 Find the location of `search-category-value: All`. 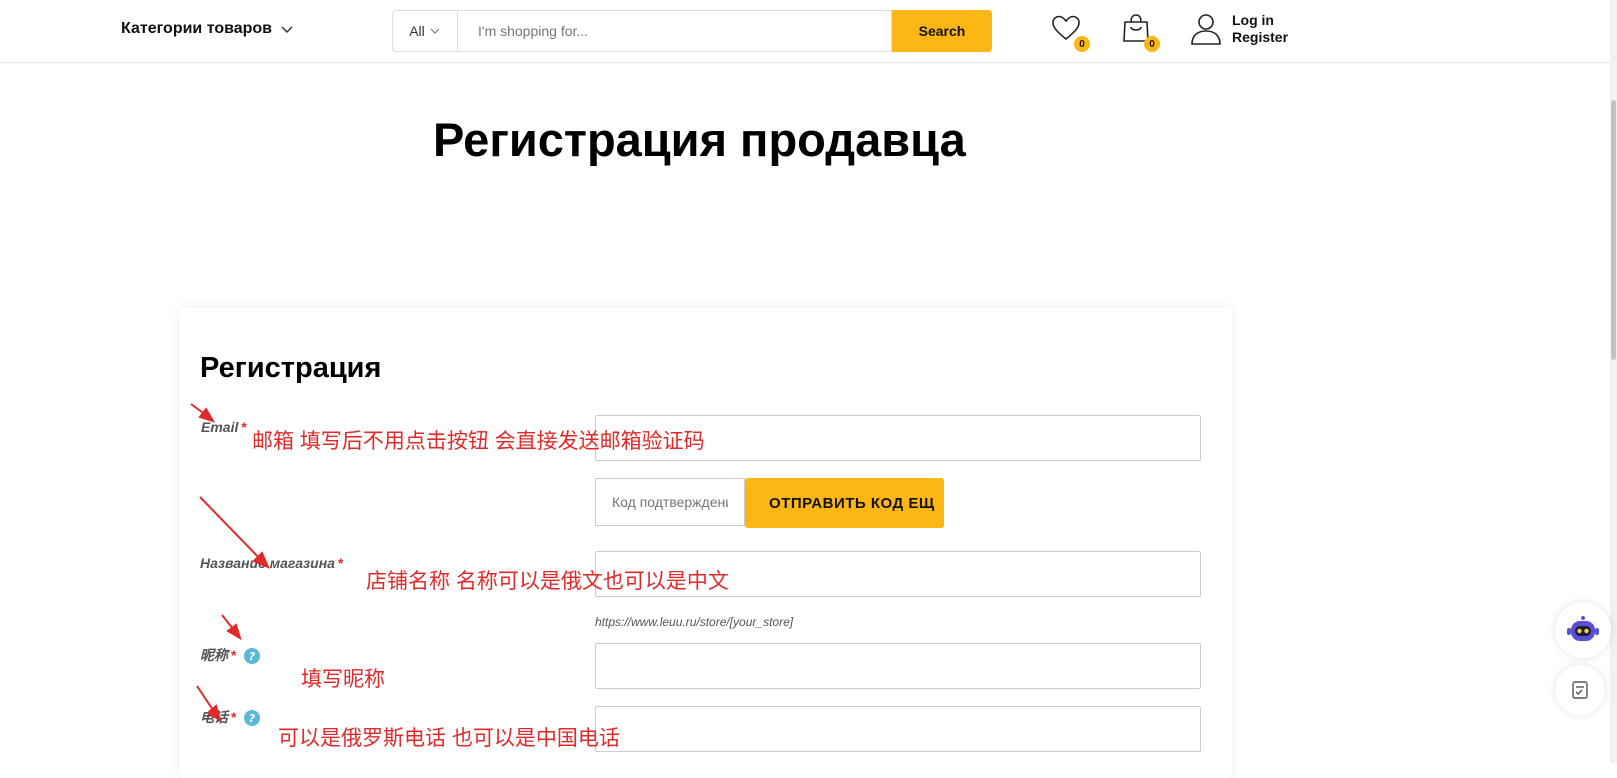

search-category-value: All is located at coordinates (417, 31).